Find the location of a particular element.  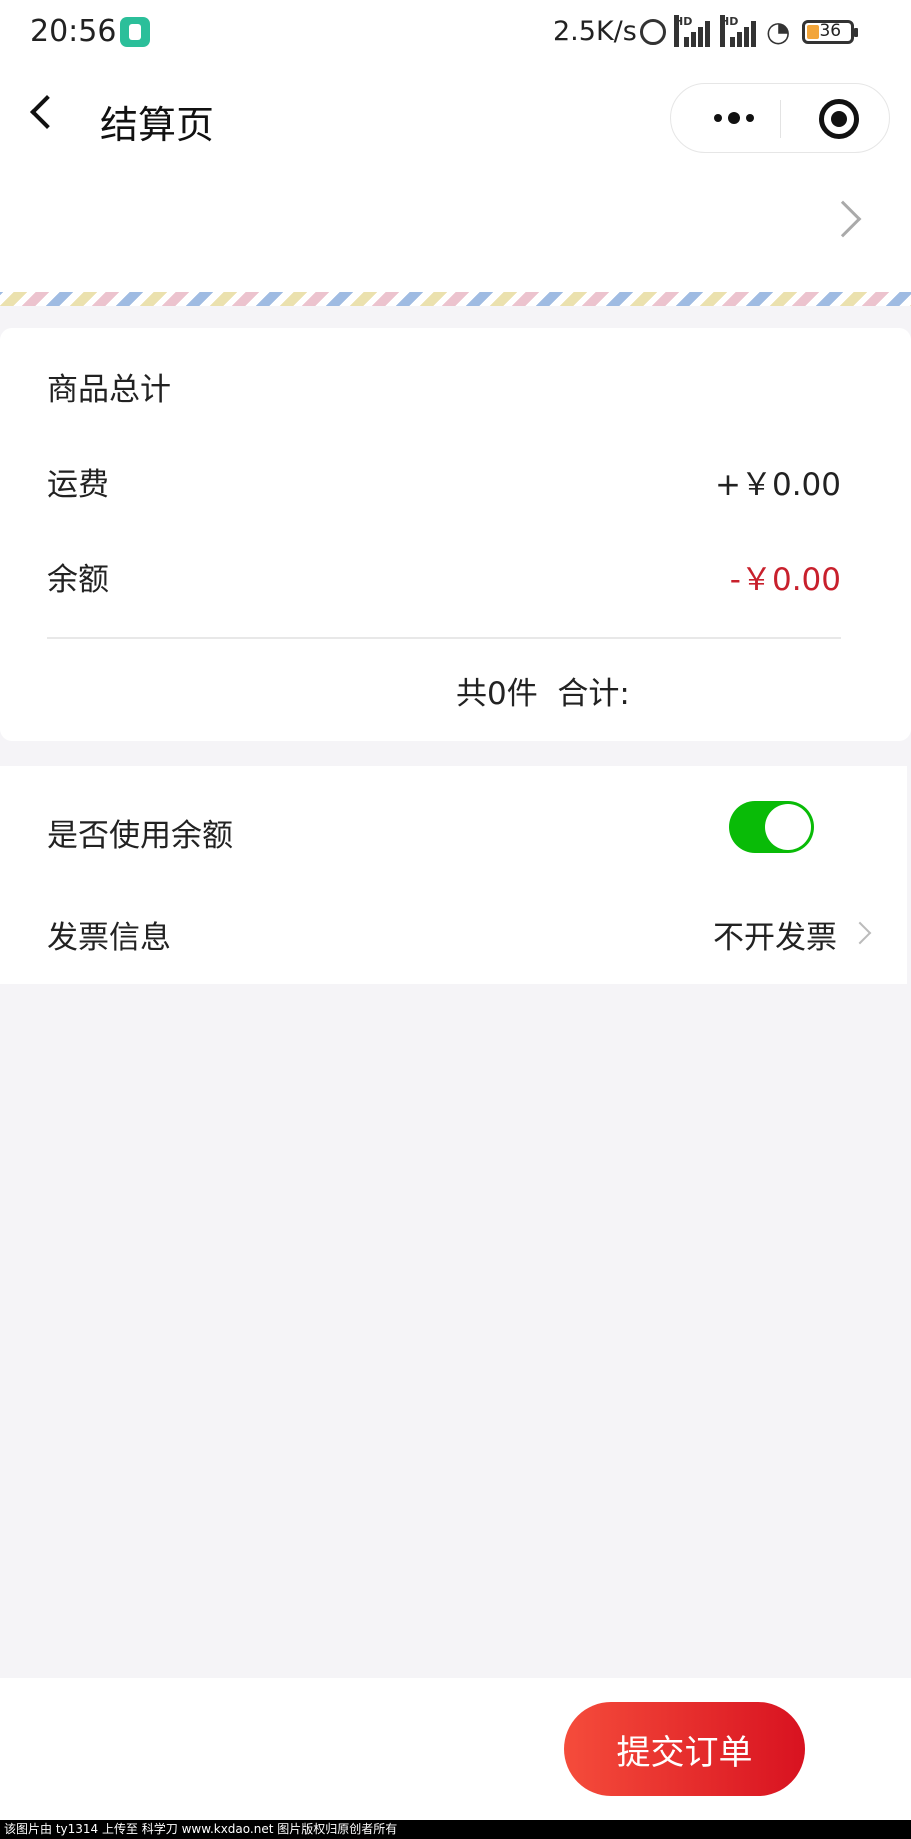

summary-divider is located at coordinates (444, 638).